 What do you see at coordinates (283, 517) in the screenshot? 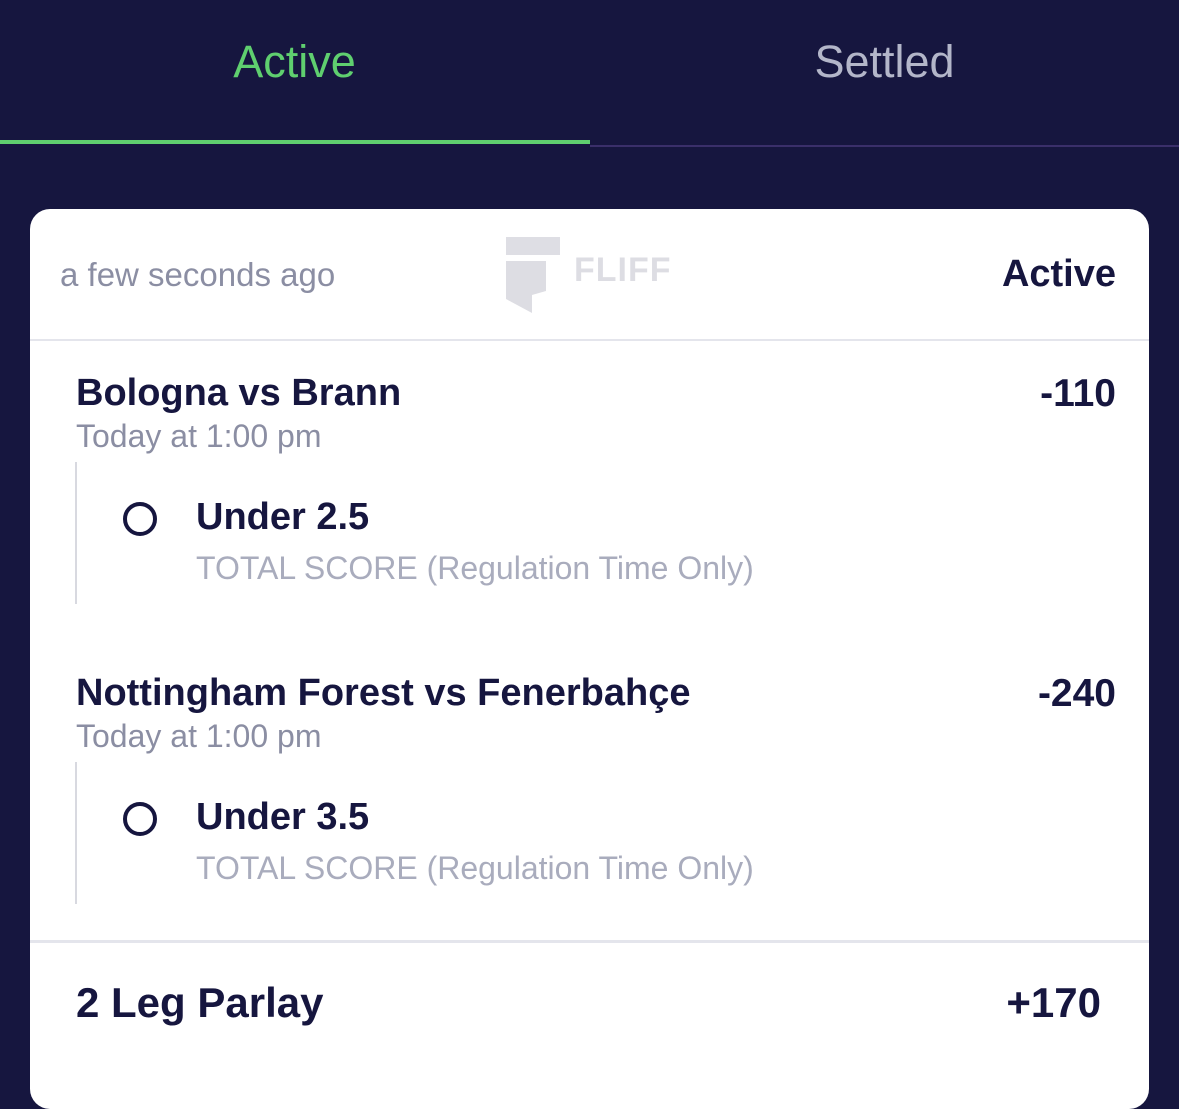
I see `pick-selection: Under 2.5` at bounding box center [283, 517].